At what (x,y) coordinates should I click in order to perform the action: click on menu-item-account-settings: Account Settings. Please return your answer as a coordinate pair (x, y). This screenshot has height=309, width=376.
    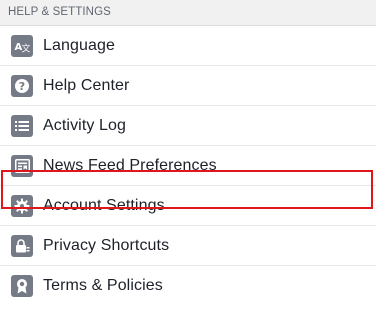
    Looking at the image, I should click on (188, 206).